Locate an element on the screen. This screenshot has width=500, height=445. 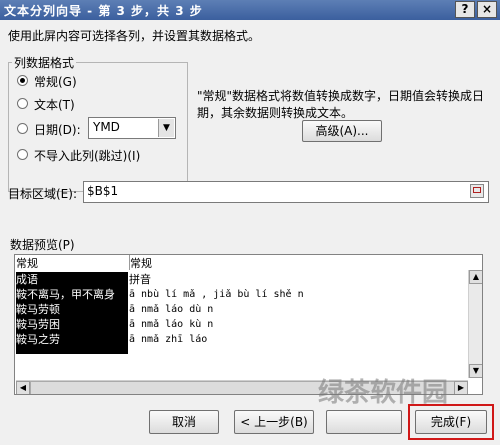
radio-general is located at coordinates (22, 80).